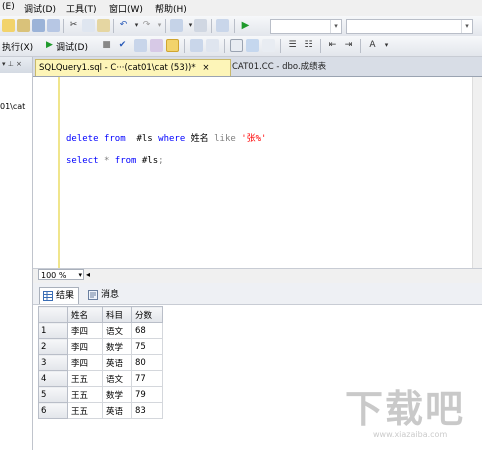  What do you see at coordinates (53, 25) in the screenshot?
I see `save-all-icon` at bounding box center [53, 25].